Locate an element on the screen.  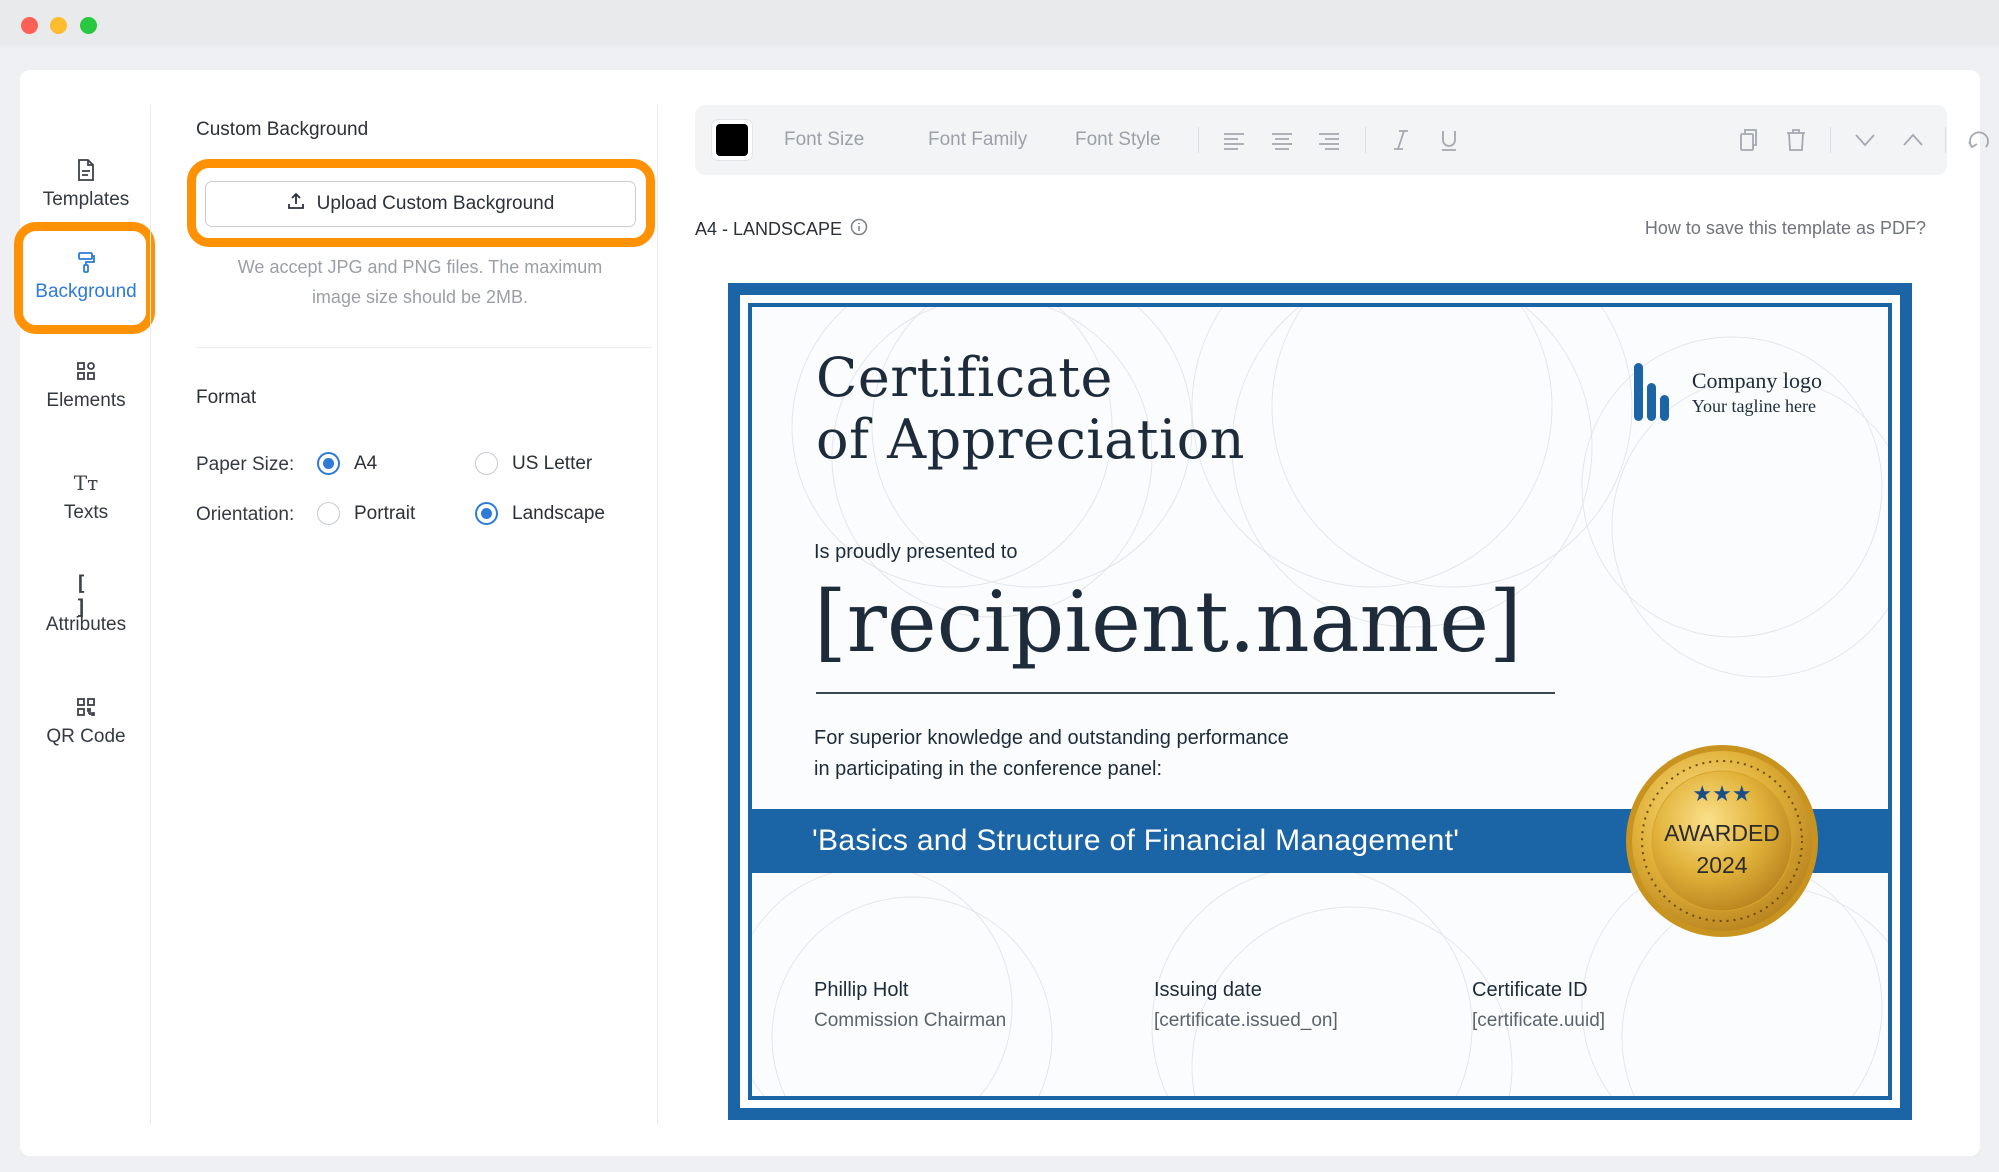
paper-size-a4-radio: A4 is located at coordinates (347, 463).